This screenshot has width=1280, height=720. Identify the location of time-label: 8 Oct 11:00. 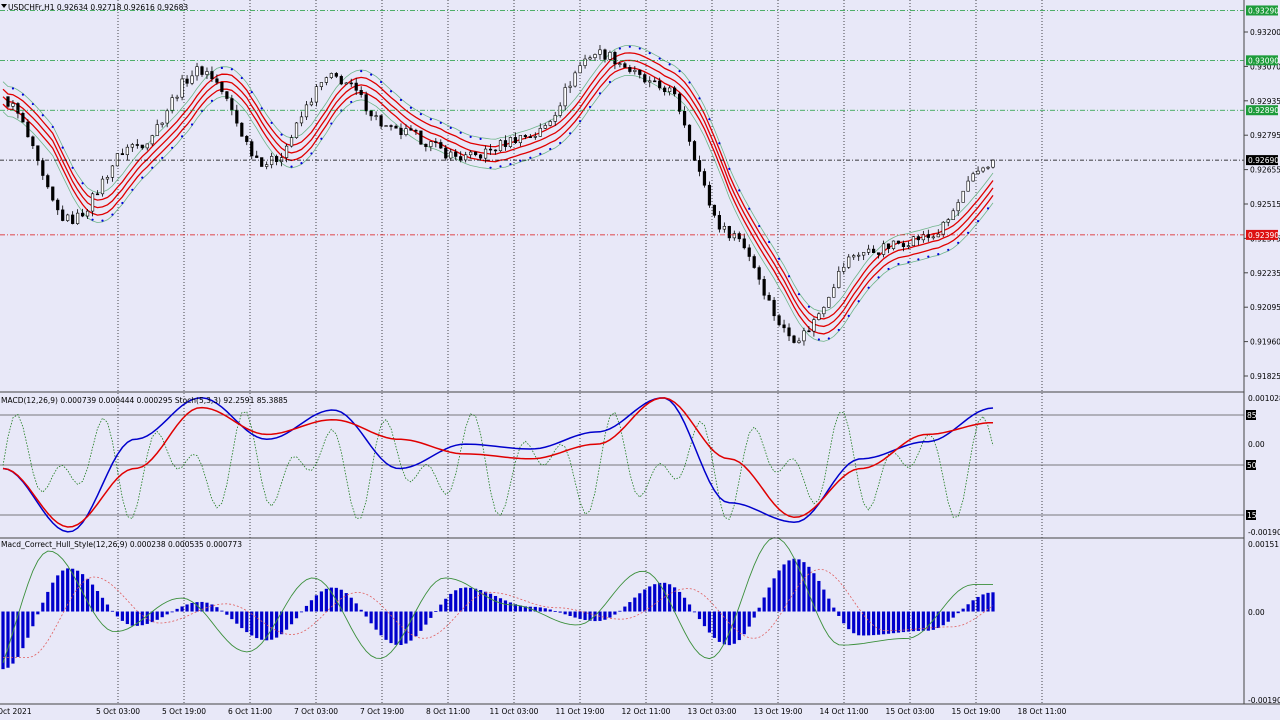
(448, 711).